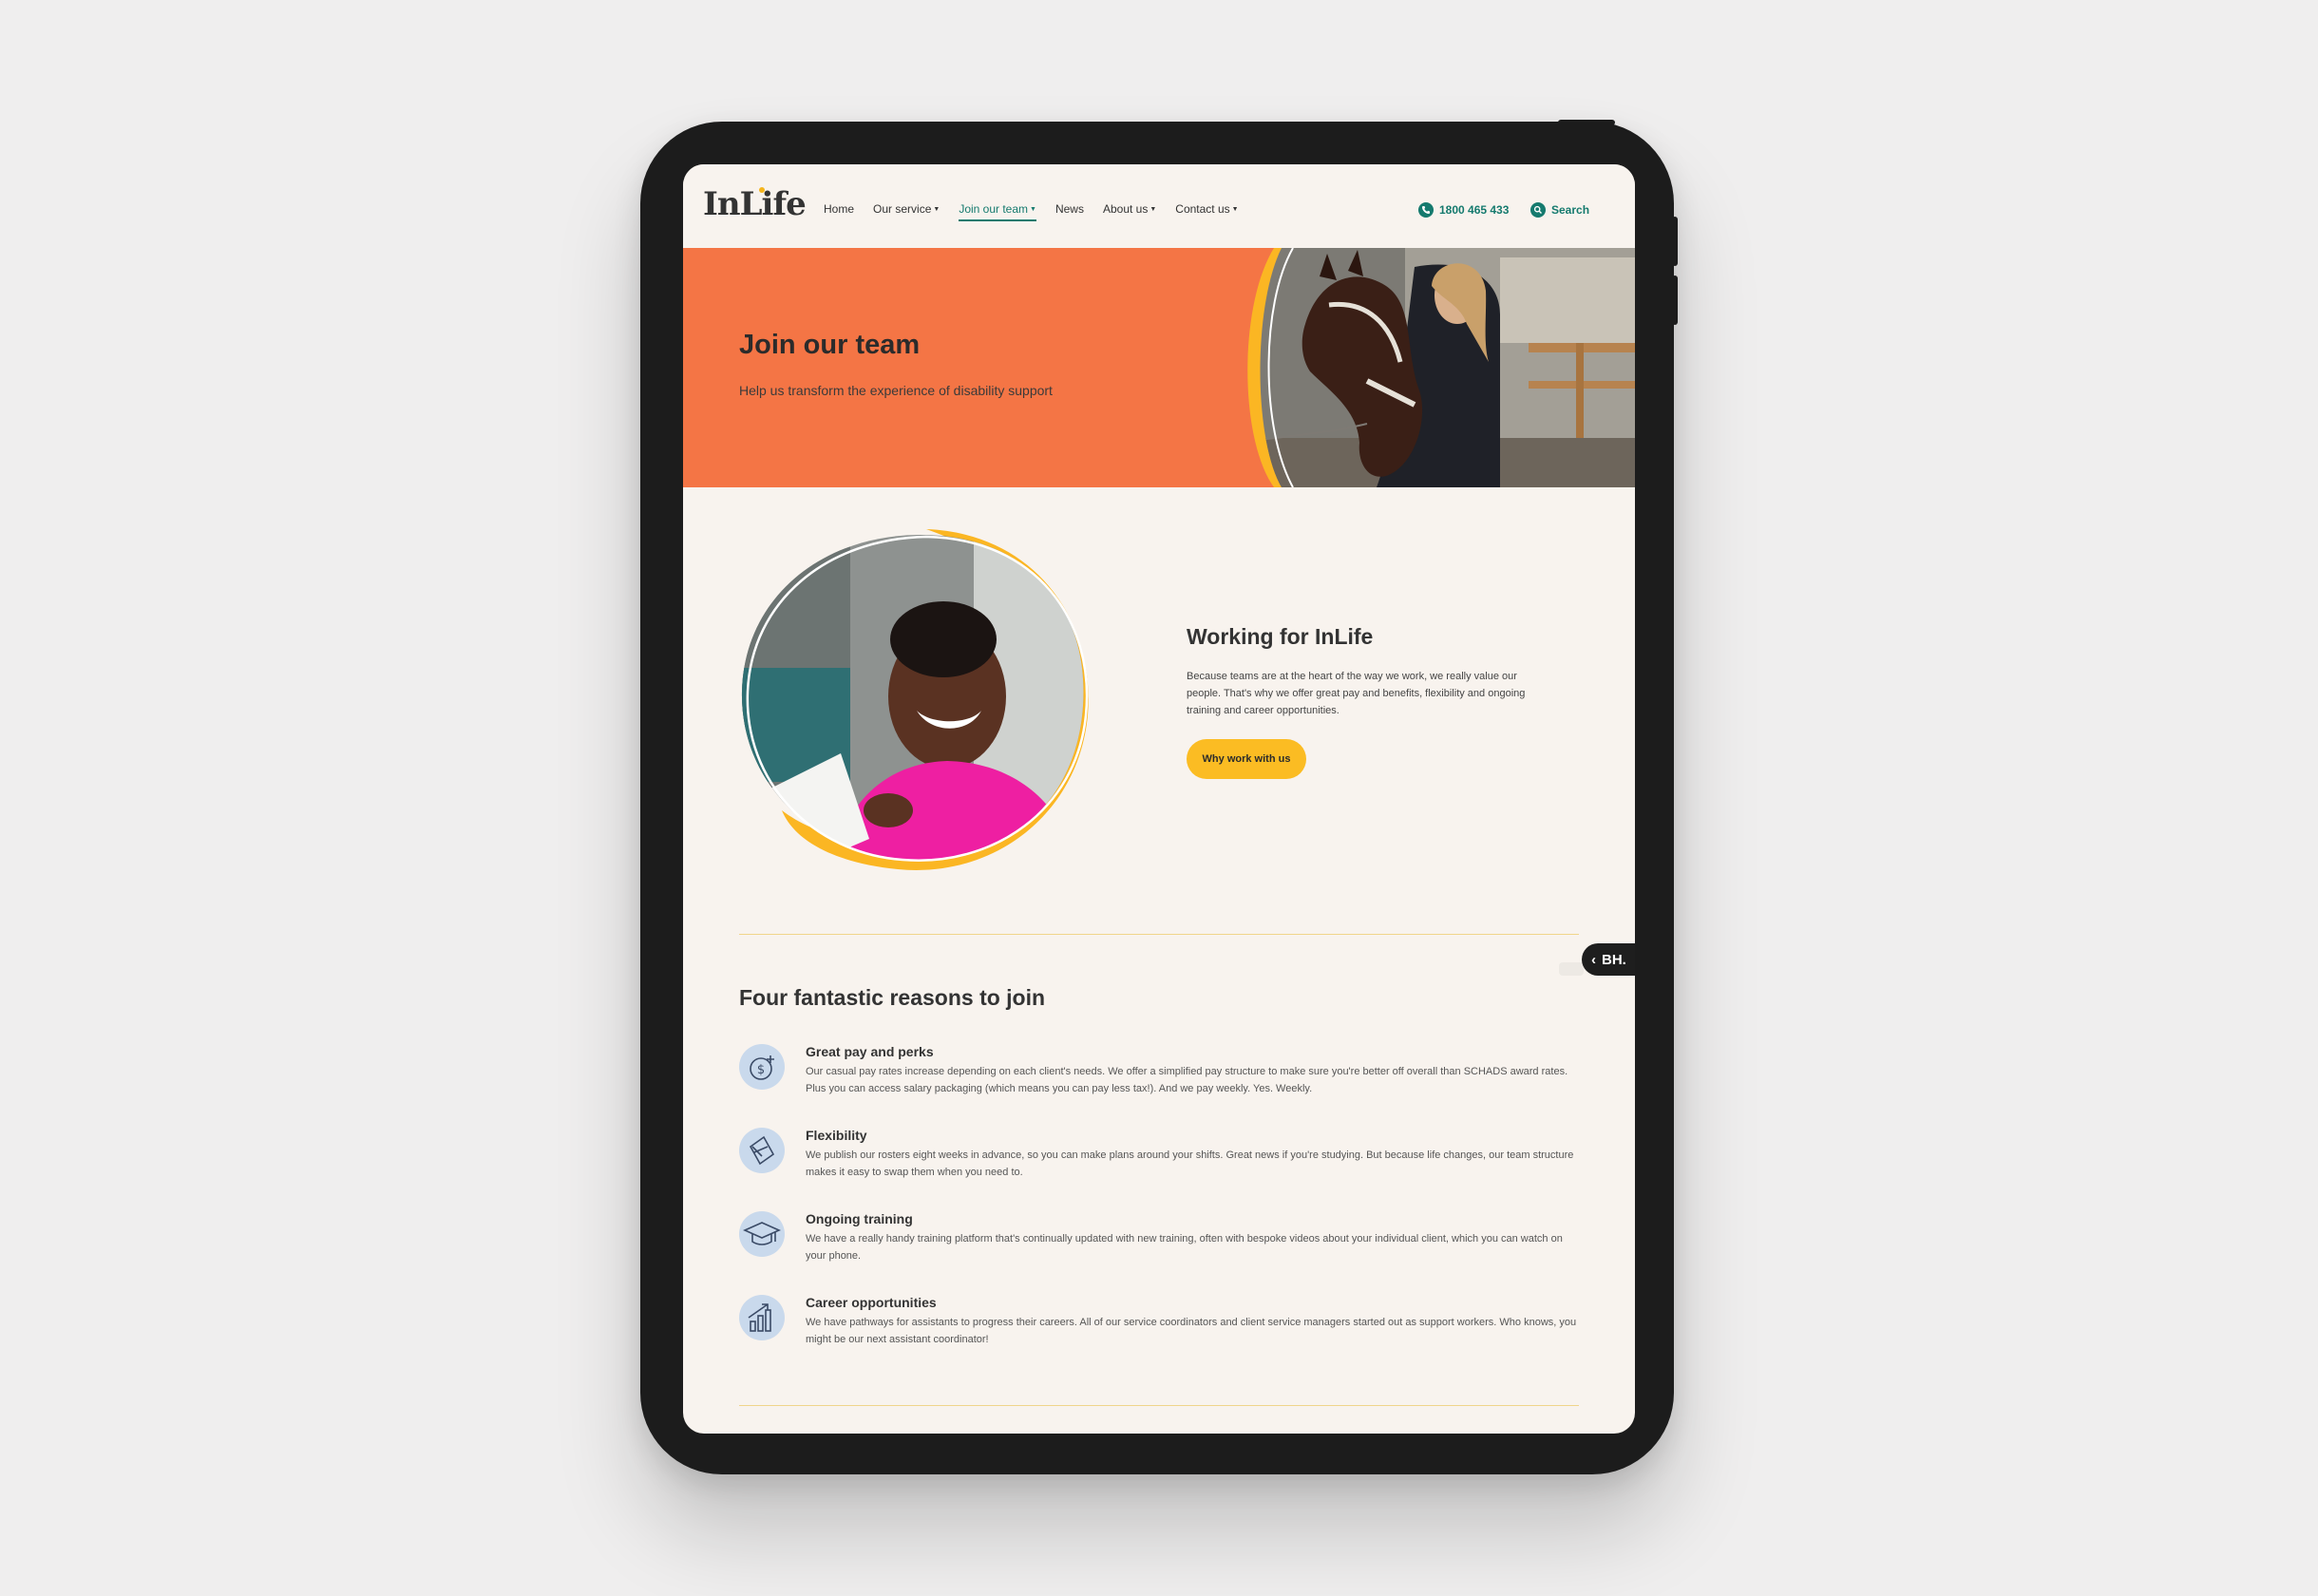 The image size is (2318, 1596). What do you see at coordinates (1570, 210) in the screenshot?
I see `search-label: Search` at bounding box center [1570, 210].